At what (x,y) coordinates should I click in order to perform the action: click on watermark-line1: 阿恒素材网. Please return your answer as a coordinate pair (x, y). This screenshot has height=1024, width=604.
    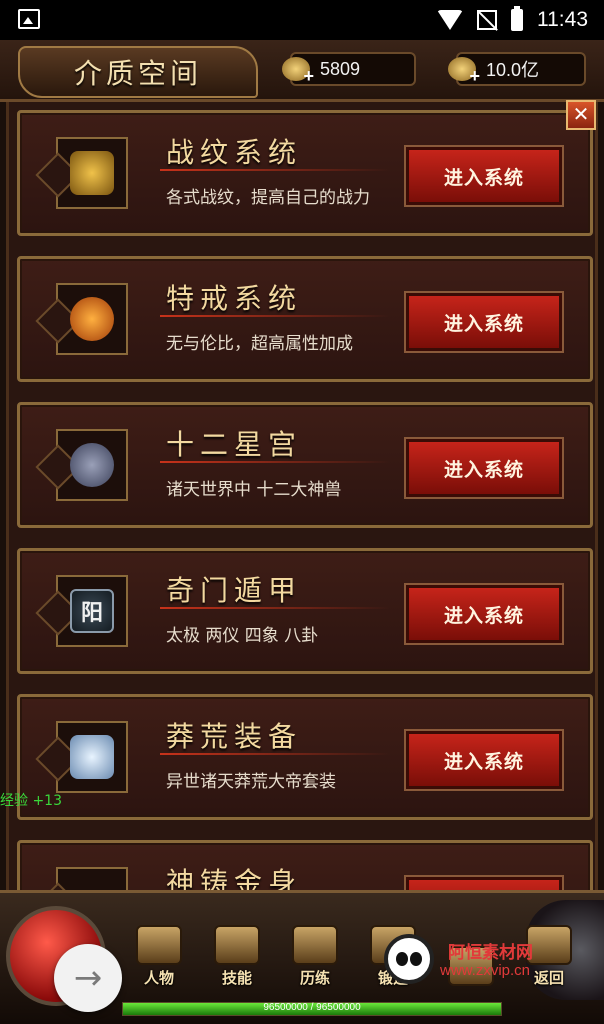
    Looking at the image, I should click on (490, 953).